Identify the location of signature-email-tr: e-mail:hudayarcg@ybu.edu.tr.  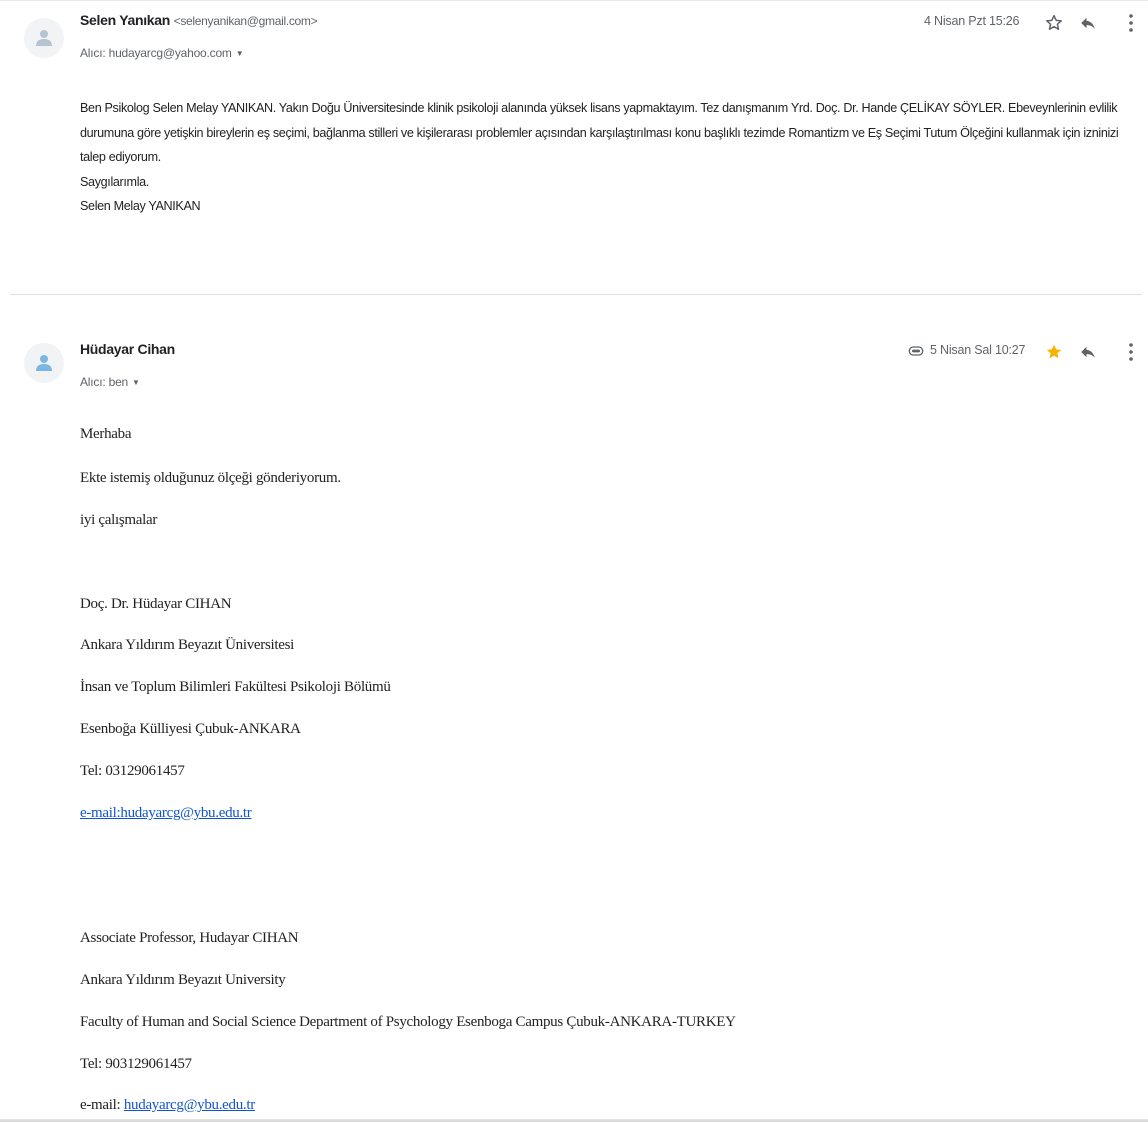
(166, 813).